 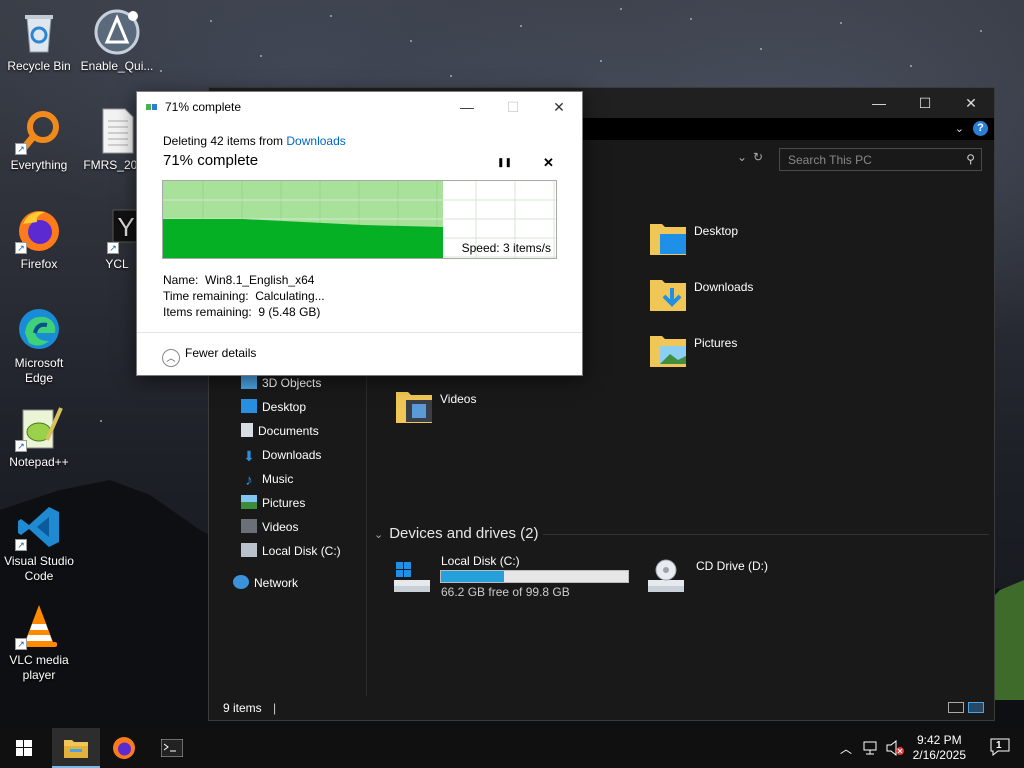 I want to click on desktop-icon-edge: Microsoft Edge, so click(x=39, y=345).